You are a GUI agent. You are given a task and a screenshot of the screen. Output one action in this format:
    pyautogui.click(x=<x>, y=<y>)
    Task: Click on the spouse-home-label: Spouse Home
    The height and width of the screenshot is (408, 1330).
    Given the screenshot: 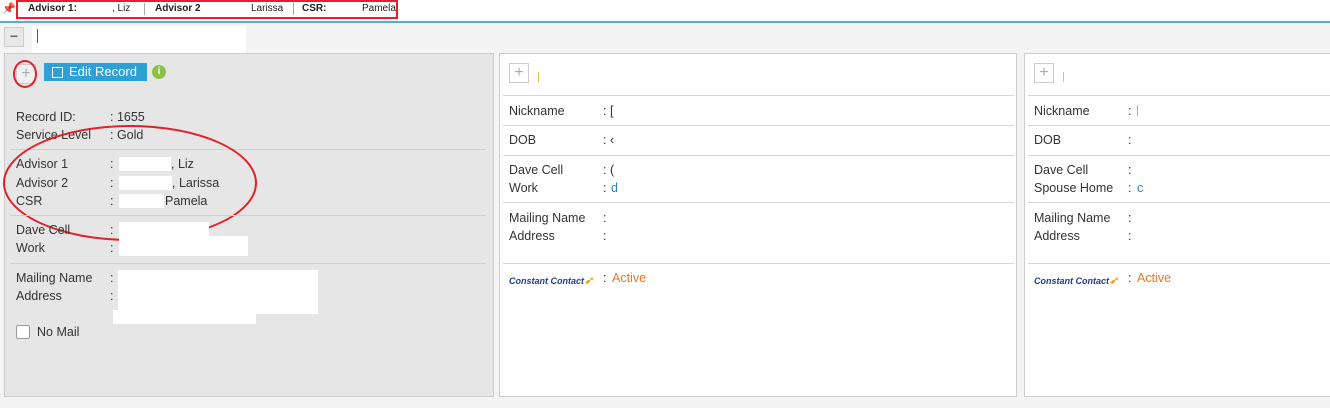 What is the action you would take?
    pyautogui.click(x=1074, y=188)
    